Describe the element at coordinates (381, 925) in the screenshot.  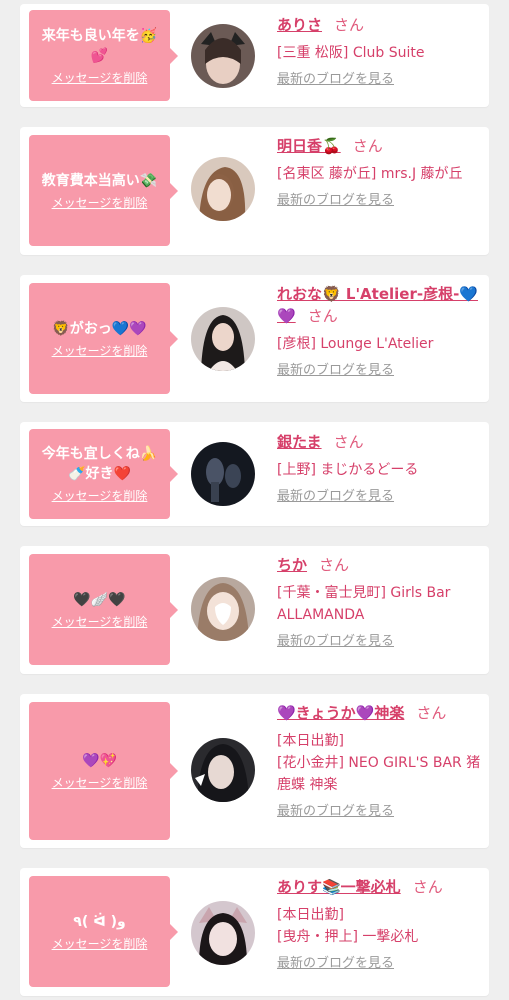
I see `profile-info: ありす📚一撃必札 さん [本日出勤] [曳舟・押上] 一撃必札 最新のブログを見る` at that location.